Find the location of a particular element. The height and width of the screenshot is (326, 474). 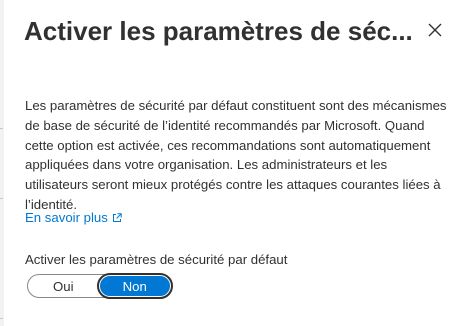

toggle-option-yes: Oui is located at coordinates (63, 286).